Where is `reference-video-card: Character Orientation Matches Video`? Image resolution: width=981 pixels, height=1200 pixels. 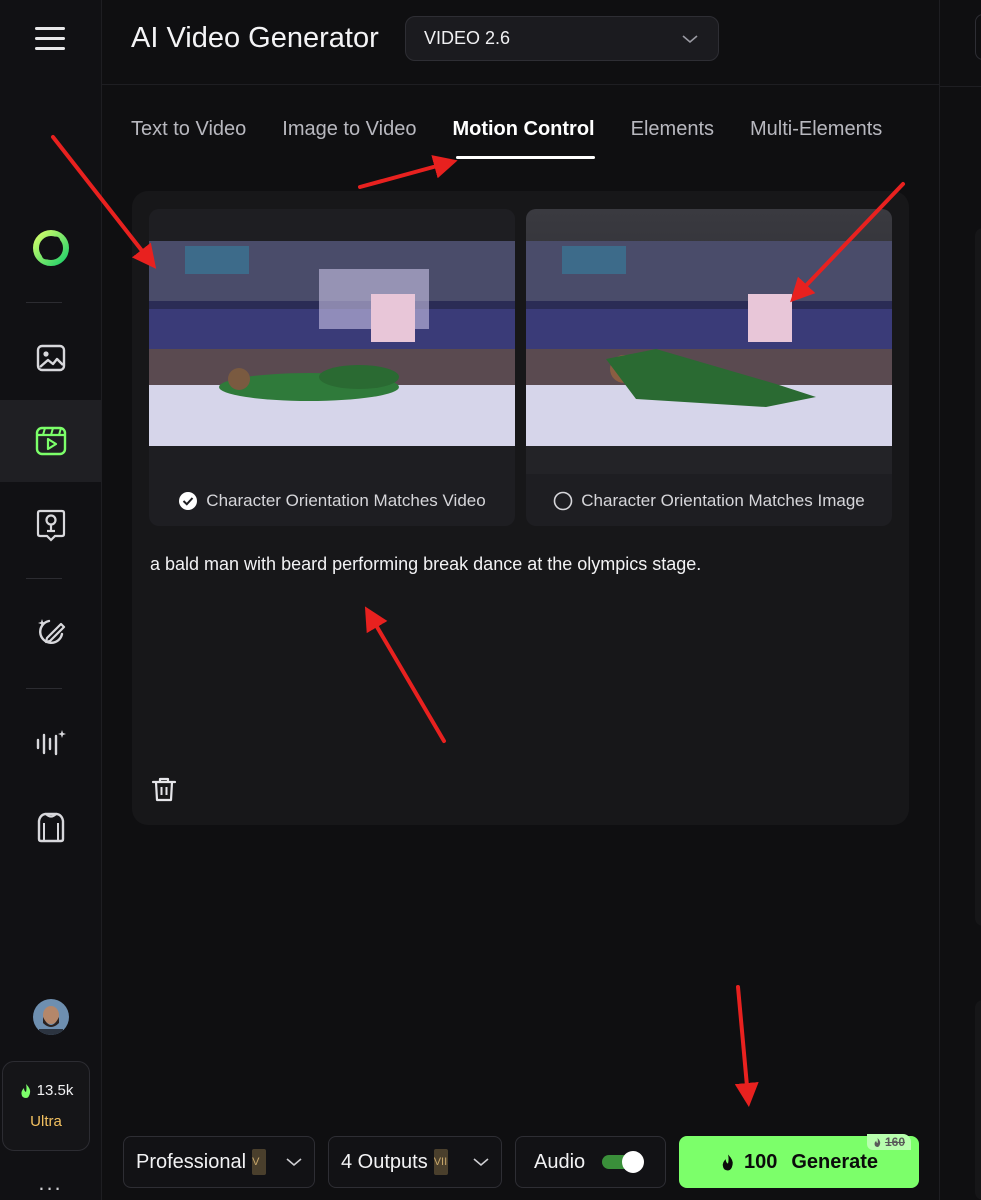 reference-video-card: Character Orientation Matches Video is located at coordinates (332, 367).